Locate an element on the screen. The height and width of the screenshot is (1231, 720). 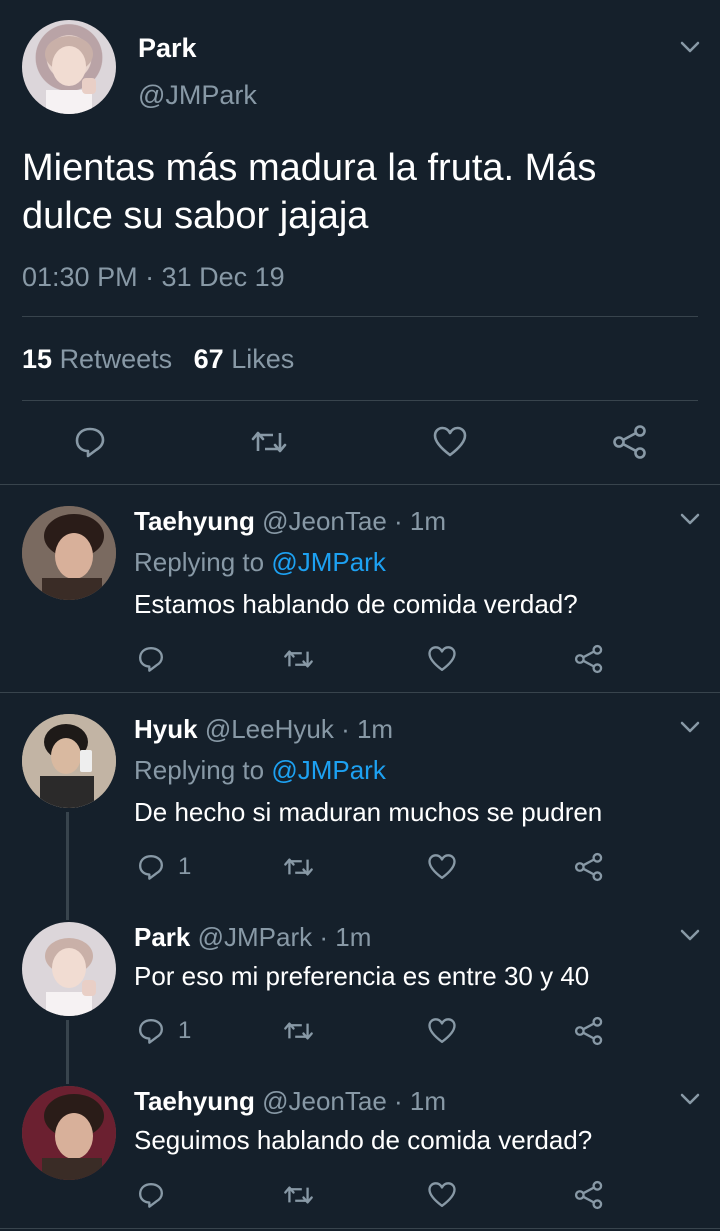
reply-text: De hecho si maduran muchos se pudren is located at coordinates (368, 812).